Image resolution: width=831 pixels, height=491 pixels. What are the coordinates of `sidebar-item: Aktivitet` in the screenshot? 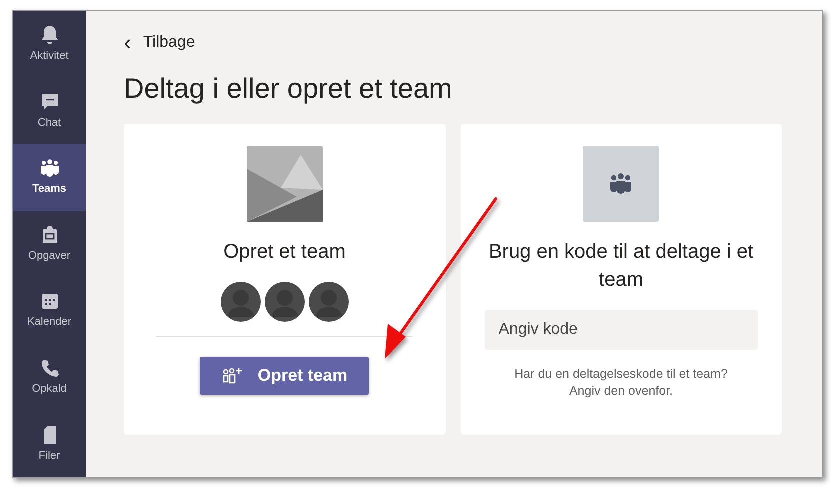 It's located at (49, 44).